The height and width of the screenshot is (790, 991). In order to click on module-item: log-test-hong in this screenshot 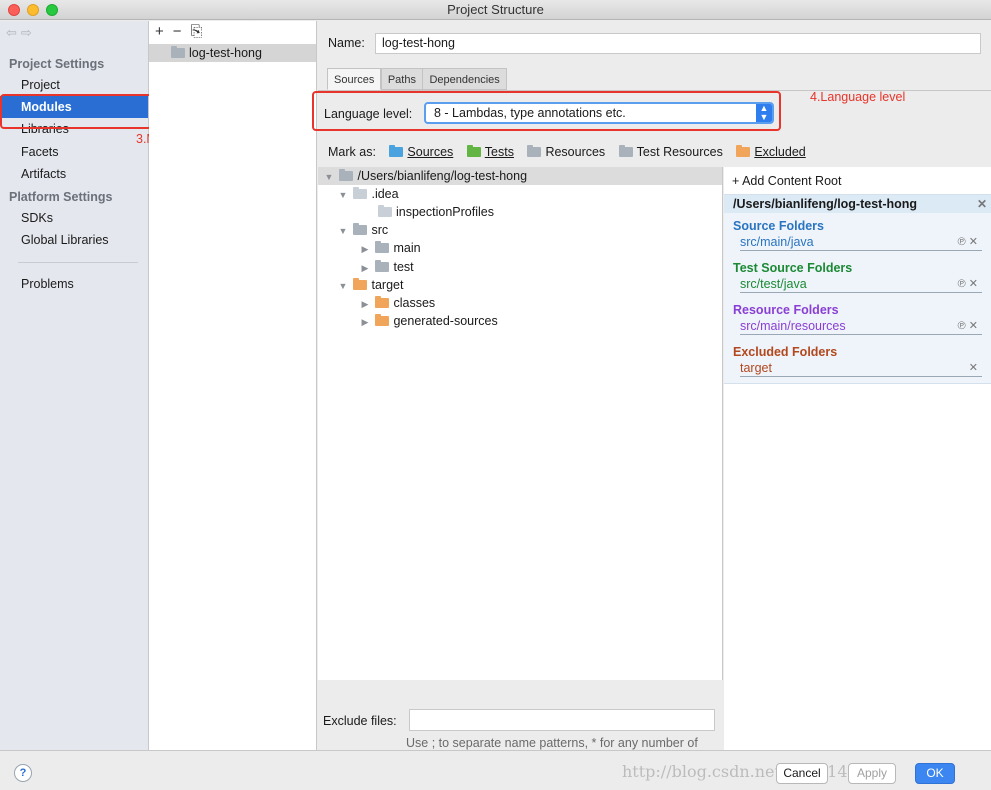, I will do `click(232, 53)`.